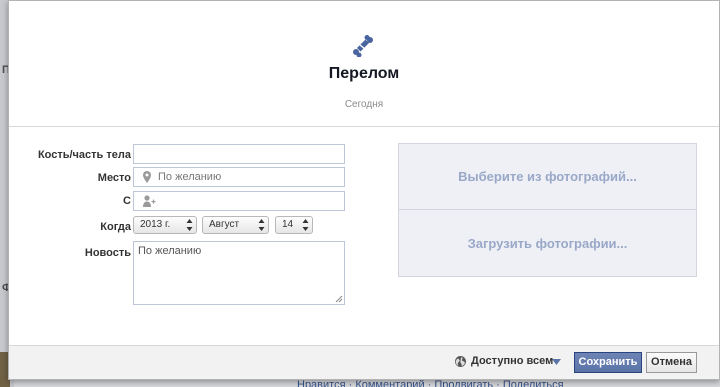 Image resolution: width=720 pixels, height=387 pixels. I want to click on day-value: 14, so click(288, 224).